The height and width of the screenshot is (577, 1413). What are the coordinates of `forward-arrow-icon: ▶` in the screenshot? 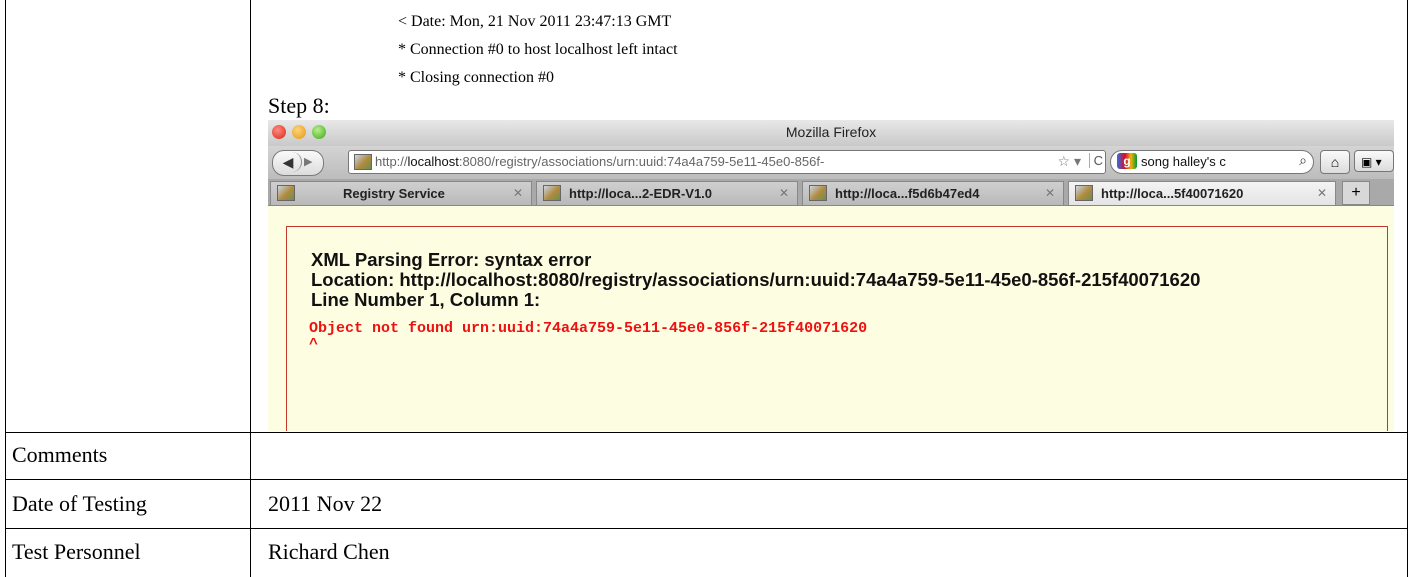 It's located at (308, 162).